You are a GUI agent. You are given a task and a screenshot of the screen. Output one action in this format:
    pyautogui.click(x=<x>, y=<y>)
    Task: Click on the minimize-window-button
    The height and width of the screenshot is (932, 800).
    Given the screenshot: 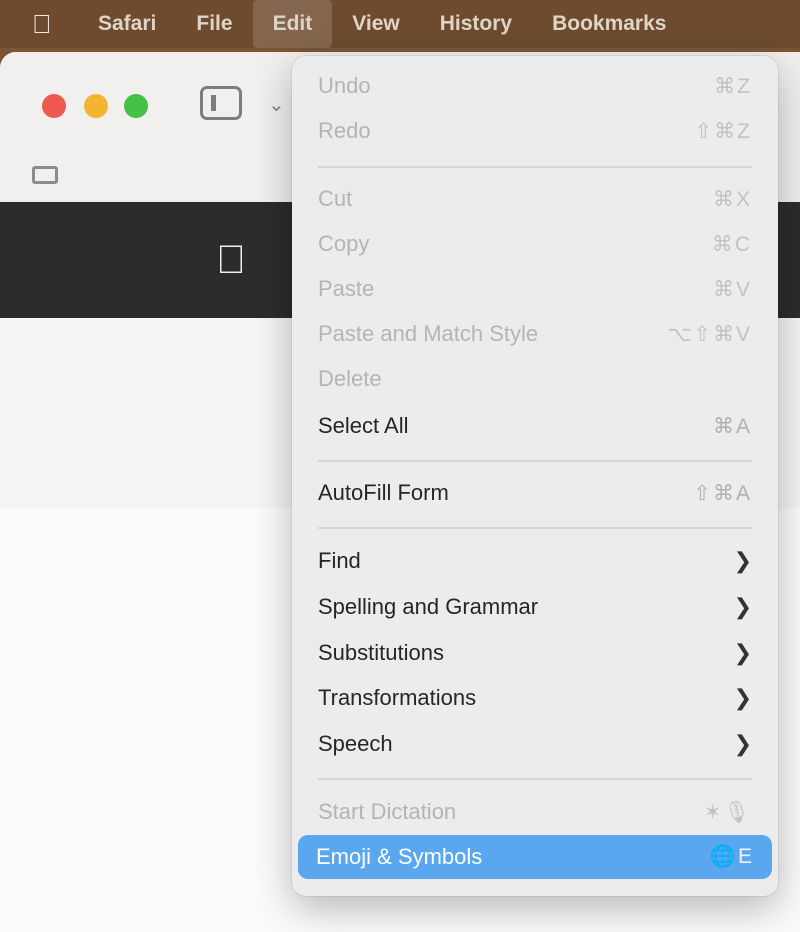 What is the action you would take?
    pyautogui.click(x=96, y=106)
    